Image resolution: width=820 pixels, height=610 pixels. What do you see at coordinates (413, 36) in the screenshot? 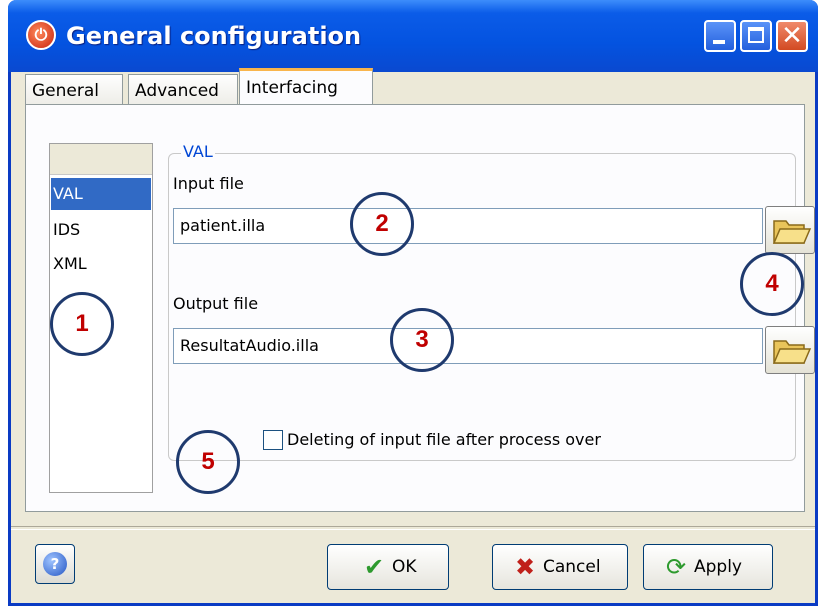
I see `title-bar: ⏻ General configuration ✕` at bounding box center [413, 36].